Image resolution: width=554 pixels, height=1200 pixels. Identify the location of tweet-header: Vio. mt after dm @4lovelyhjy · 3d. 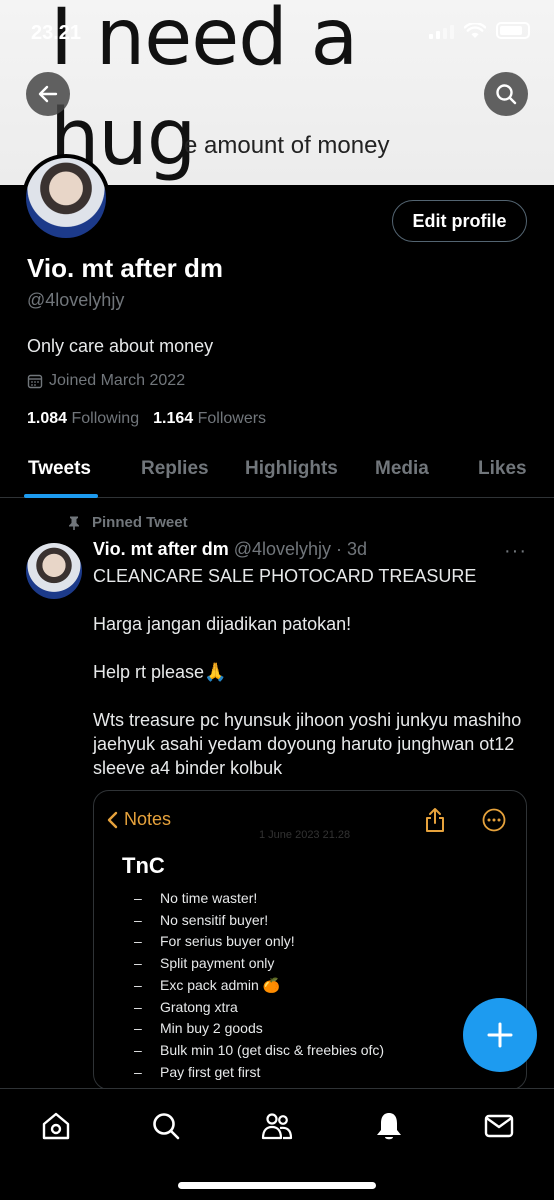
(230, 549).